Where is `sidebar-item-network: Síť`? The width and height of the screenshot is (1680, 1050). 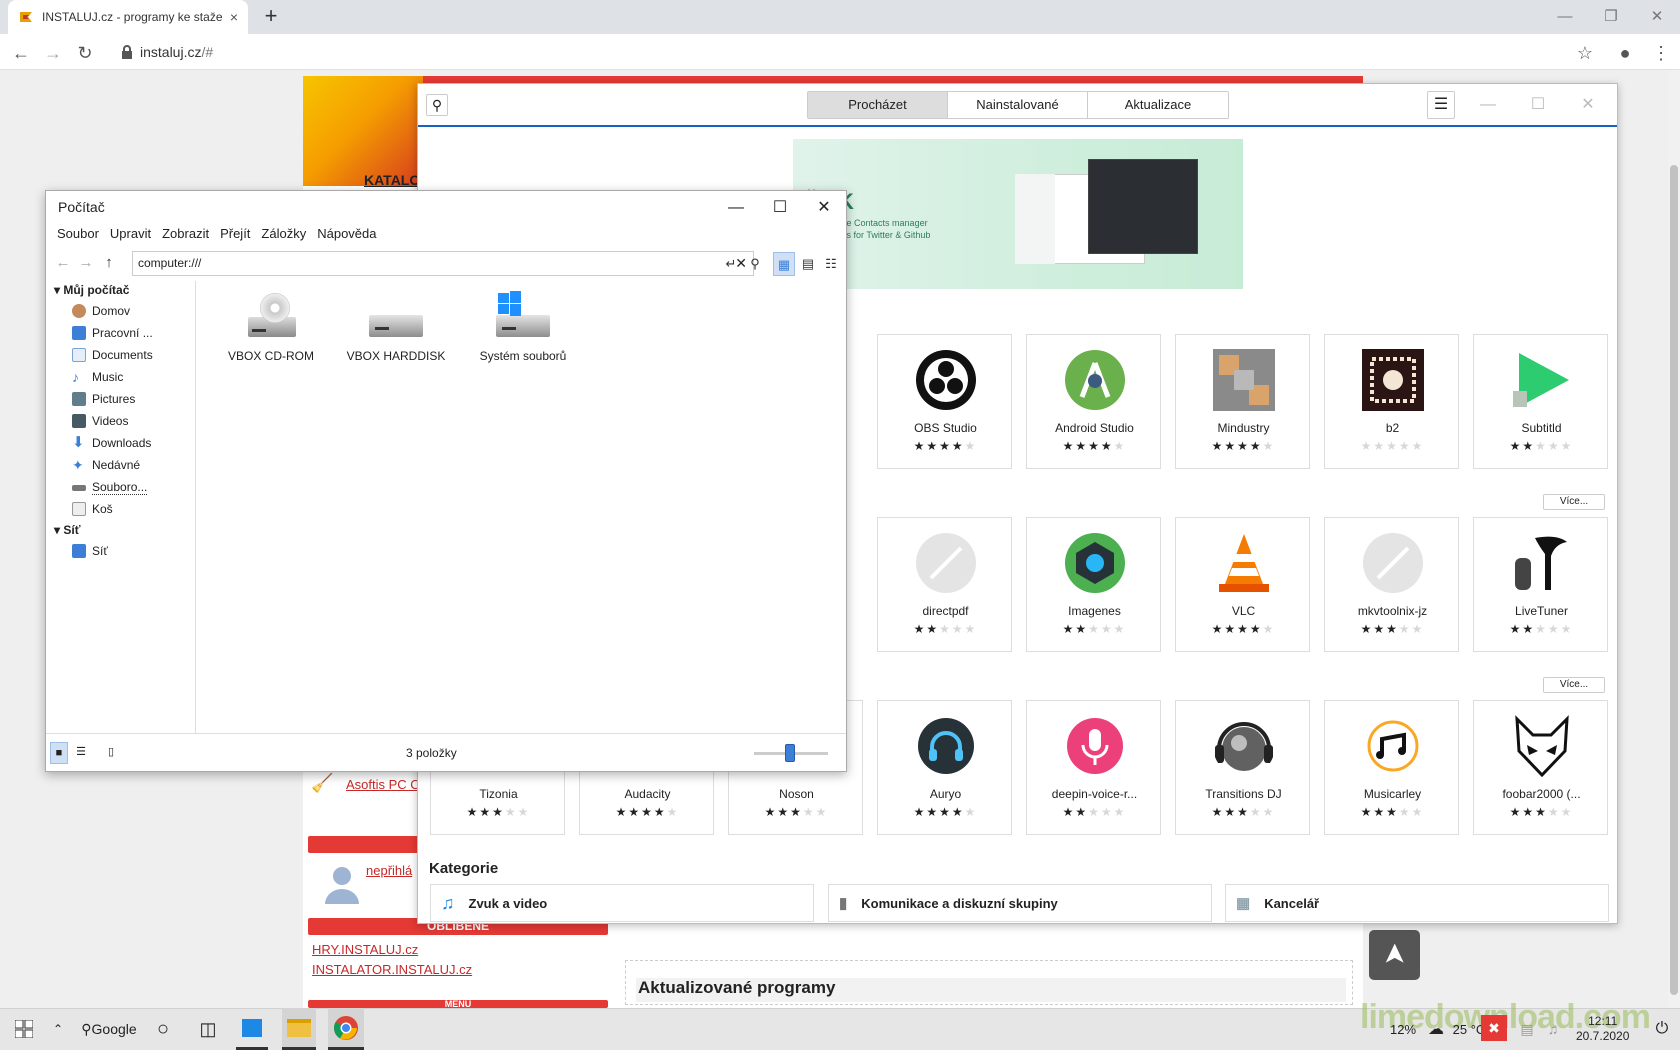 sidebar-item-network: Síť is located at coordinates (90, 551).